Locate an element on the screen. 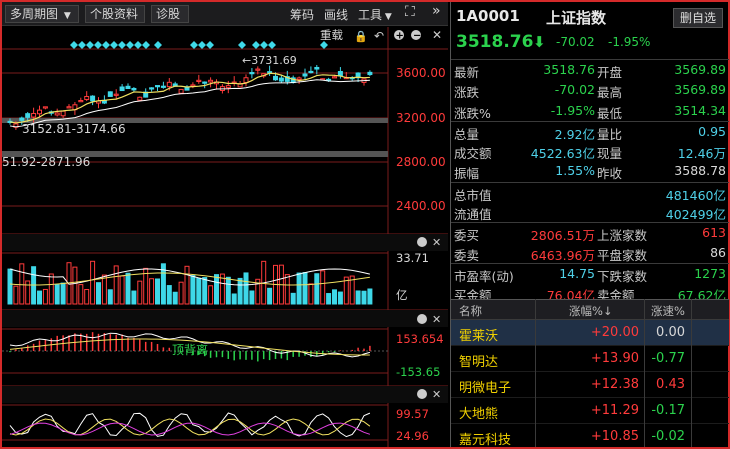 The height and width of the screenshot is (449, 730). quote-value: 481460亿 is located at coordinates (695, 195).